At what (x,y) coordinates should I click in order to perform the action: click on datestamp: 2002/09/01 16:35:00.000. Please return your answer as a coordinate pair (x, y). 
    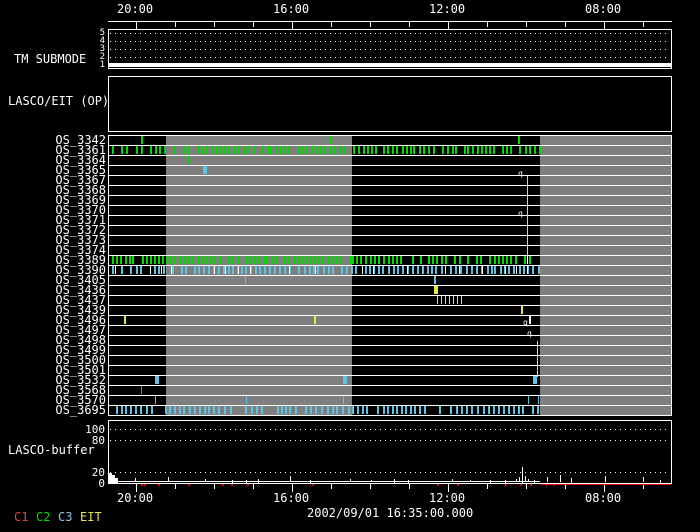
    Looking at the image, I should click on (390, 513).